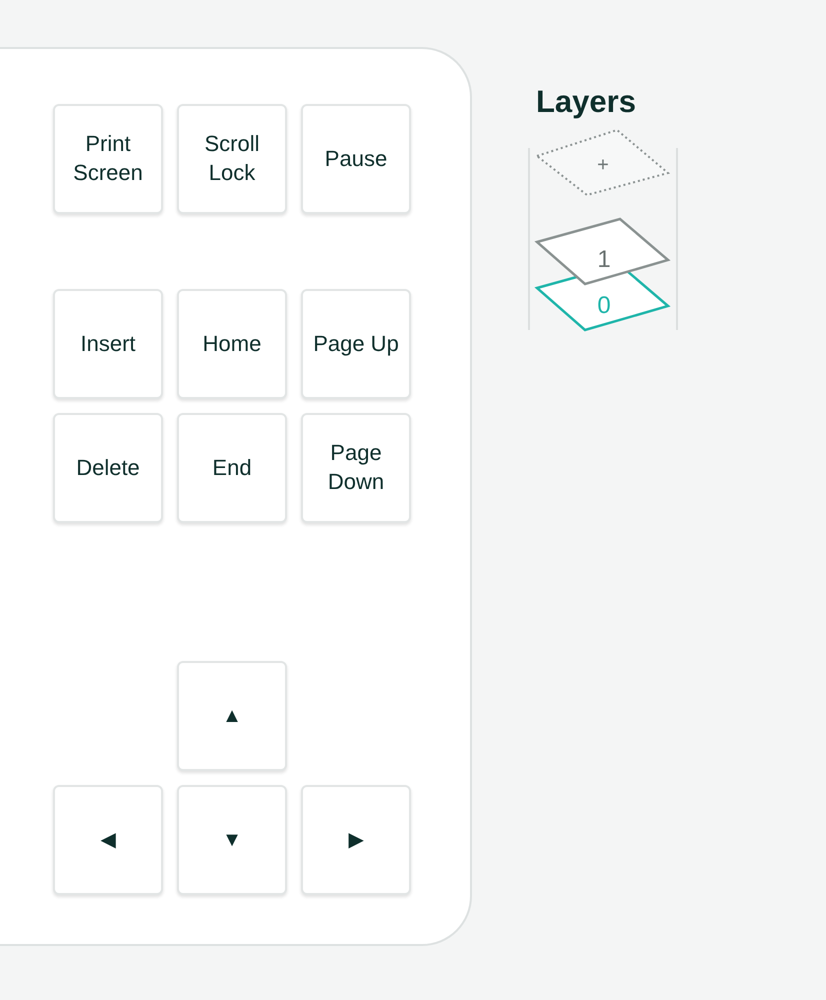 Image resolution: width=826 pixels, height=1000 pixels. Describe the element at coordinates (232, 344) in the screenshot. I see `key: Home` at that location.